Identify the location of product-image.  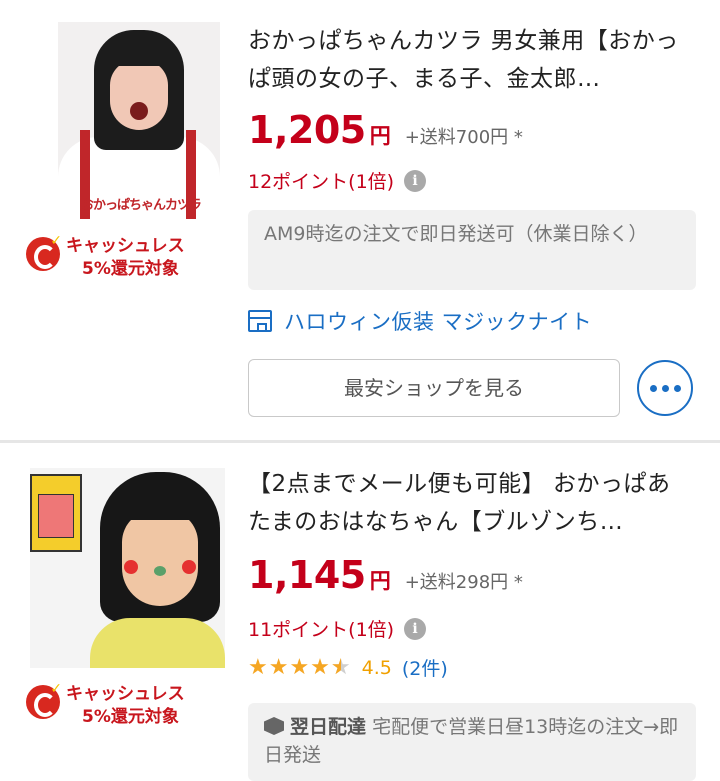
(127, 568).